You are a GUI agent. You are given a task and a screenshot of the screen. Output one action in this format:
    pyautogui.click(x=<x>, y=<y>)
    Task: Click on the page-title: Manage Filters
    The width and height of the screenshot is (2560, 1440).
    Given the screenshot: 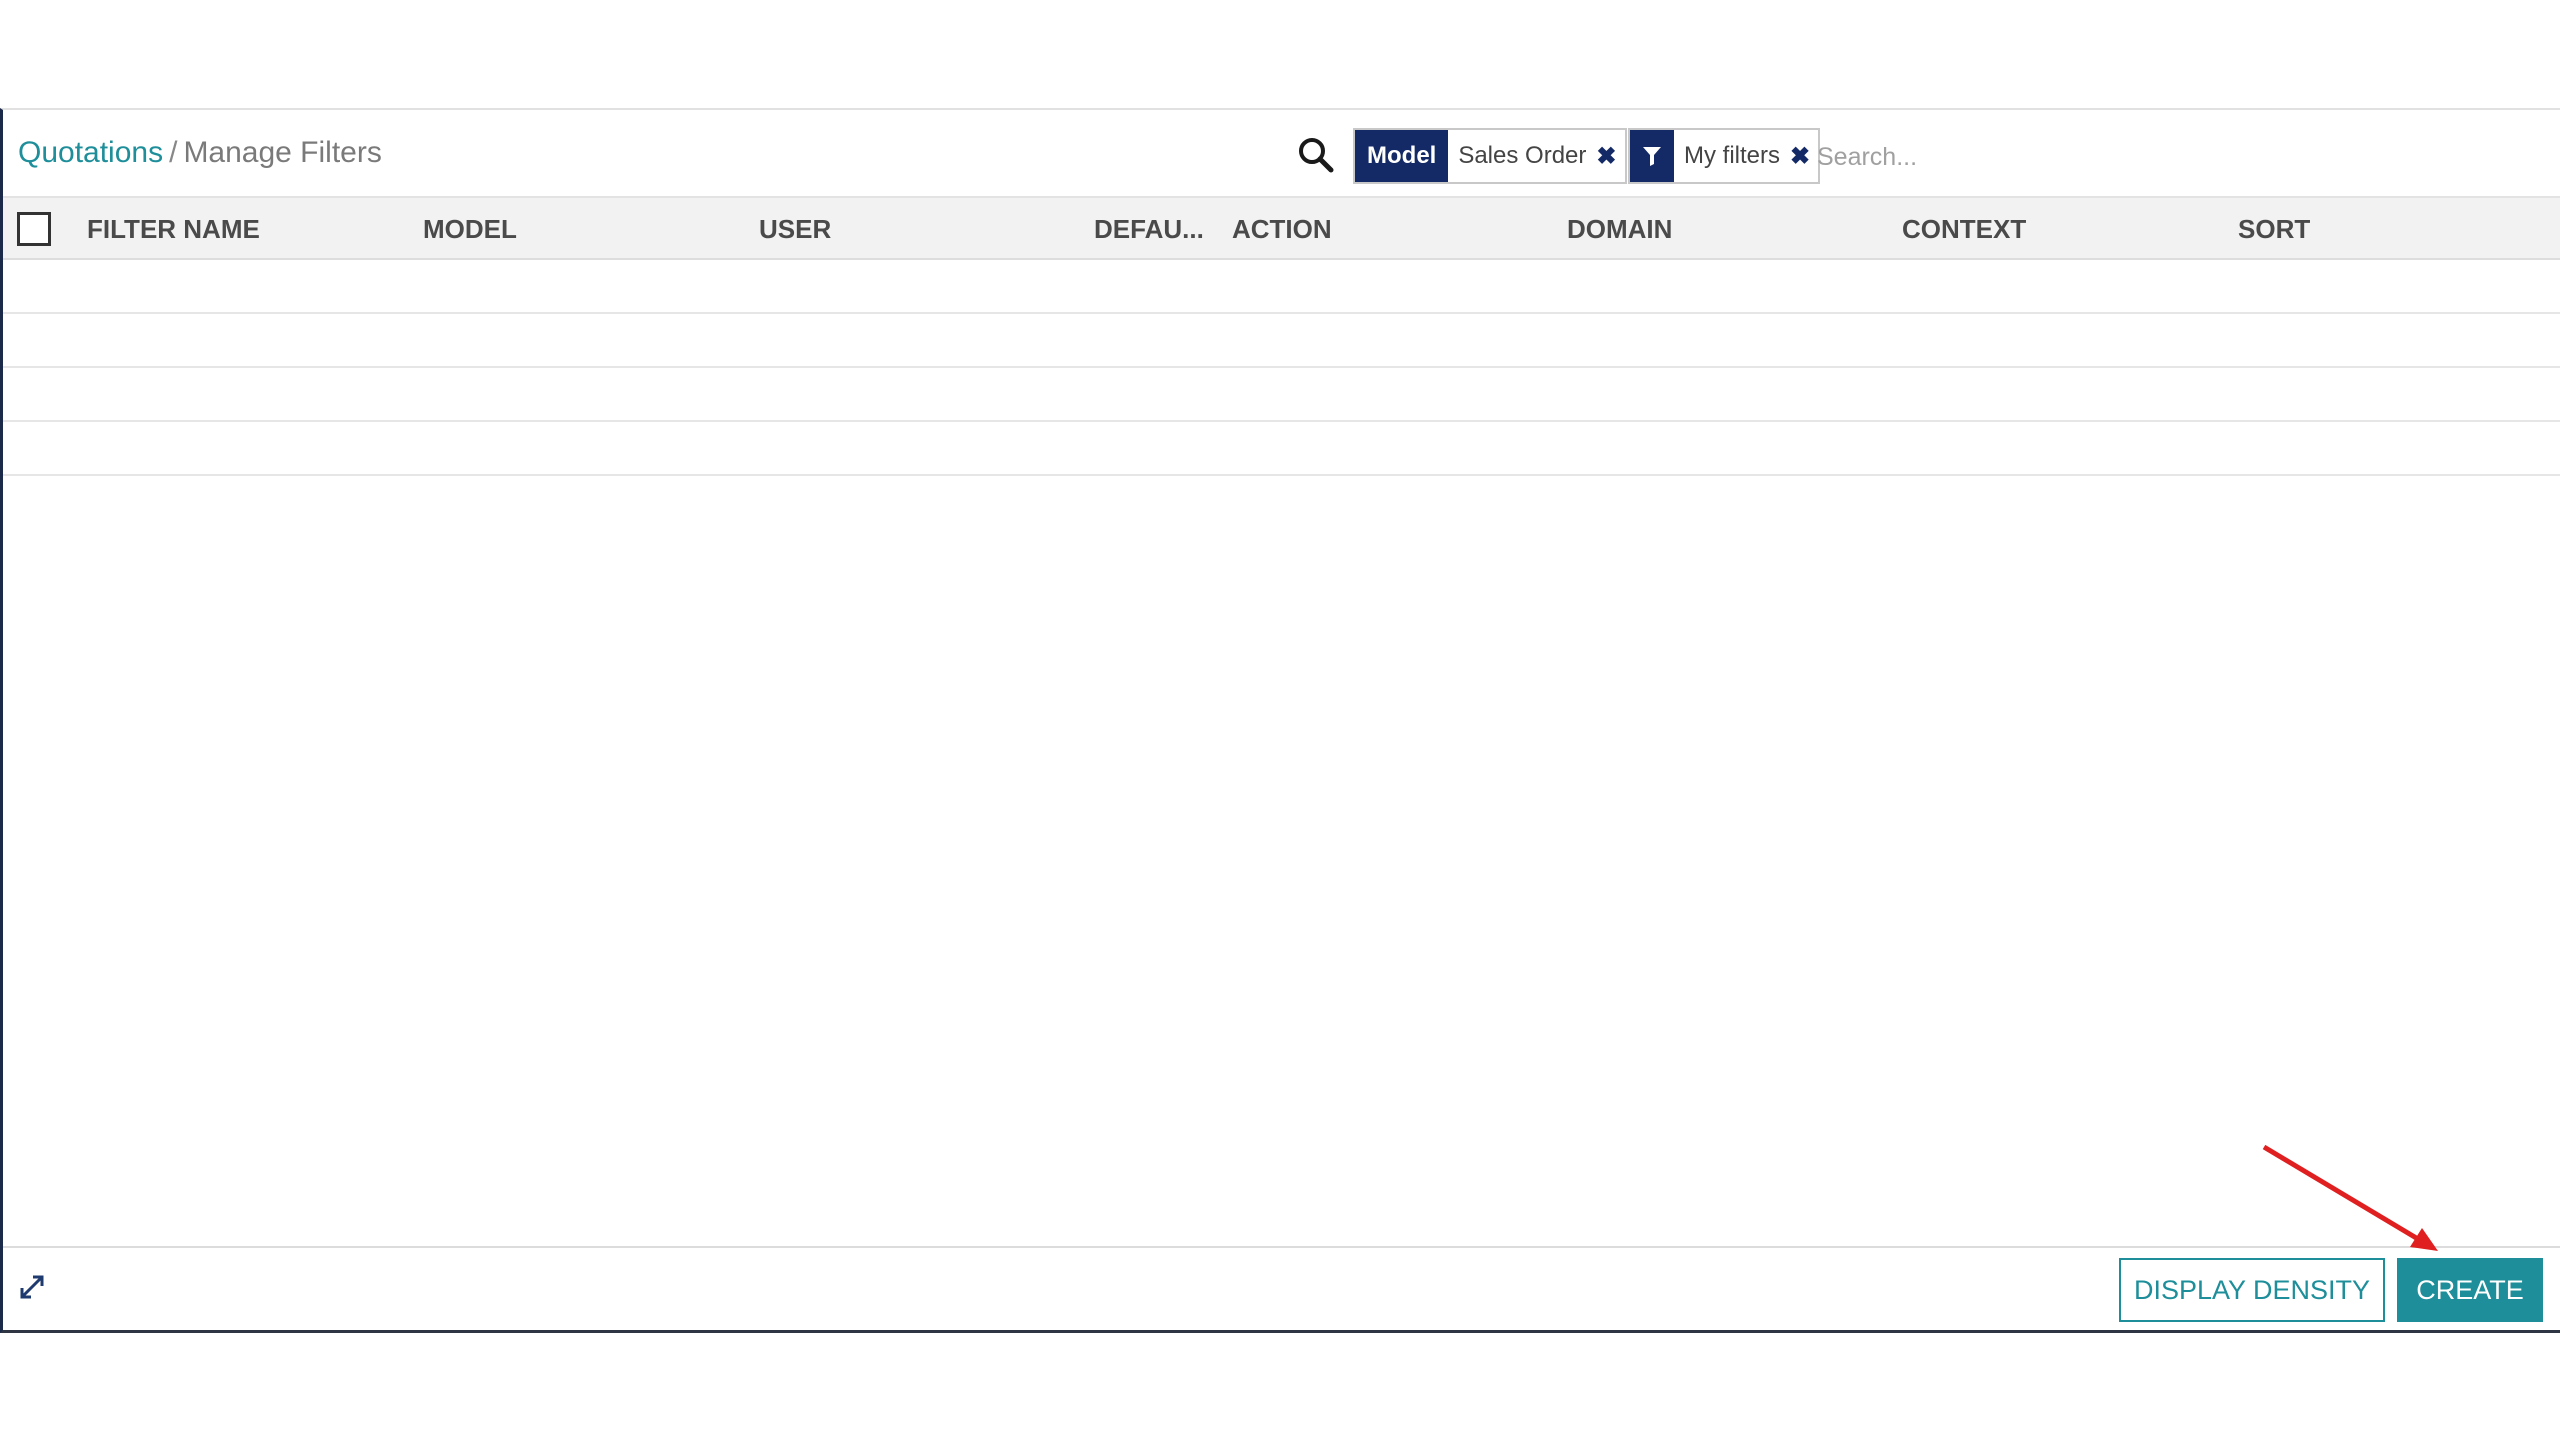 What is the action you would take?
    pyautogui.click(x=282, y=152)
    